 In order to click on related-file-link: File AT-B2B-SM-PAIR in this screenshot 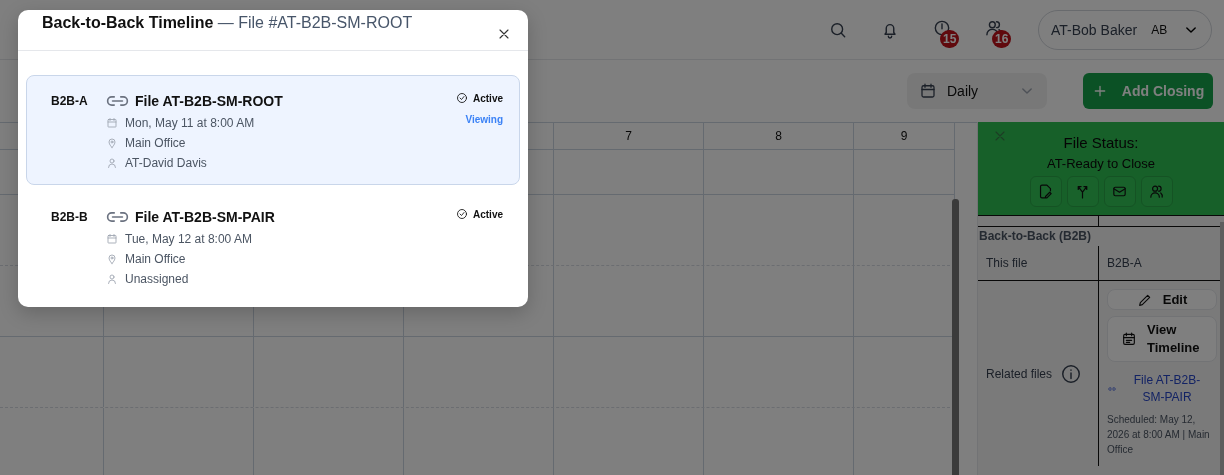, I will do `click(1167, 389)`.